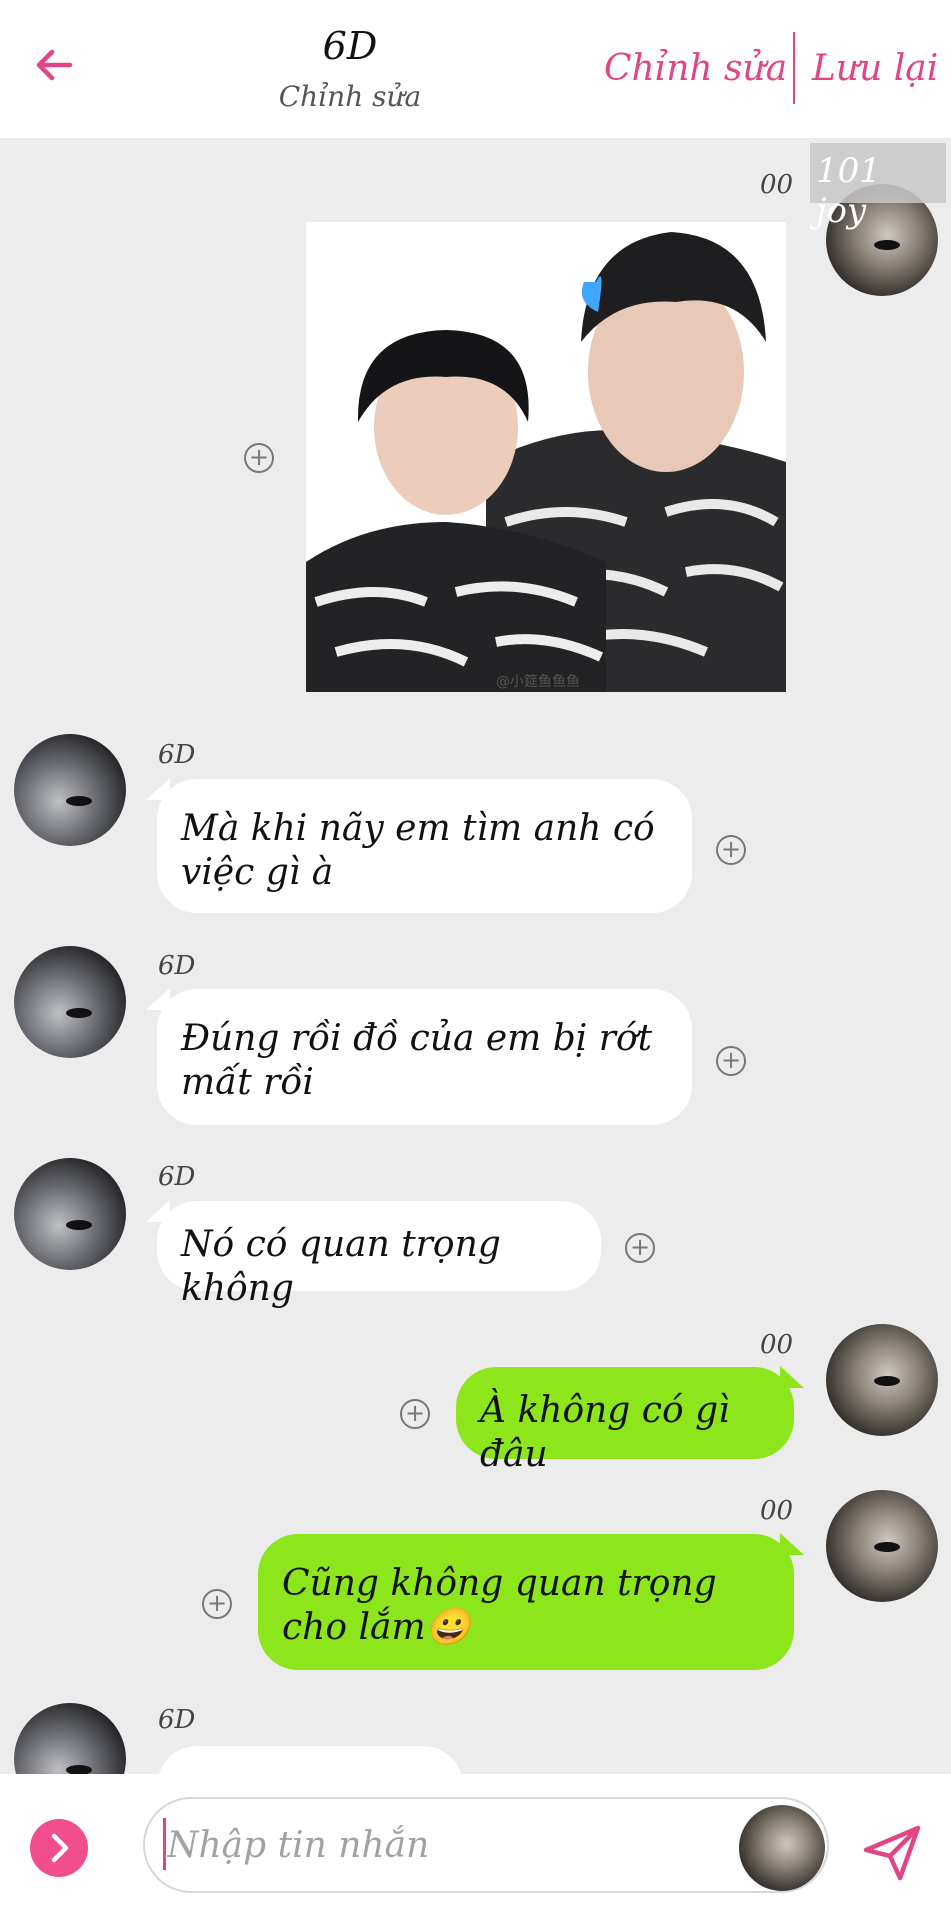  I want to click on edit-button: Chỉnh sửa, so click(695, 68).